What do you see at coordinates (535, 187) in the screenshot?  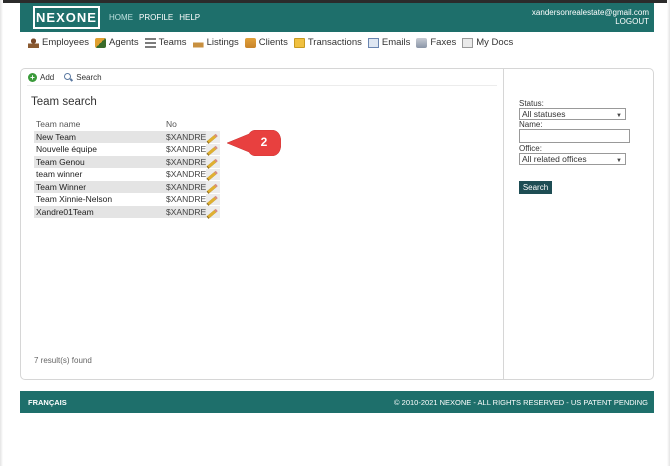 I see `search-button: Search` at bounding box center [535, 187].